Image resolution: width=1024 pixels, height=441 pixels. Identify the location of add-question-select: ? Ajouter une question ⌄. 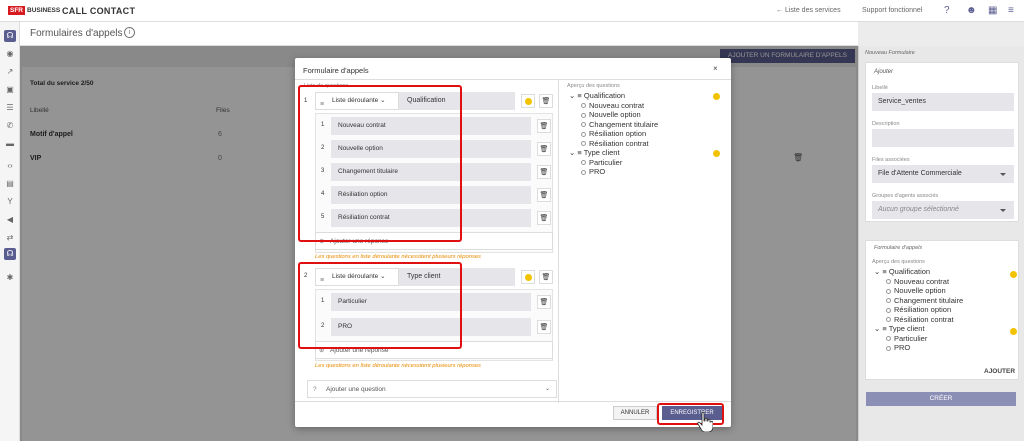
(432, 389).